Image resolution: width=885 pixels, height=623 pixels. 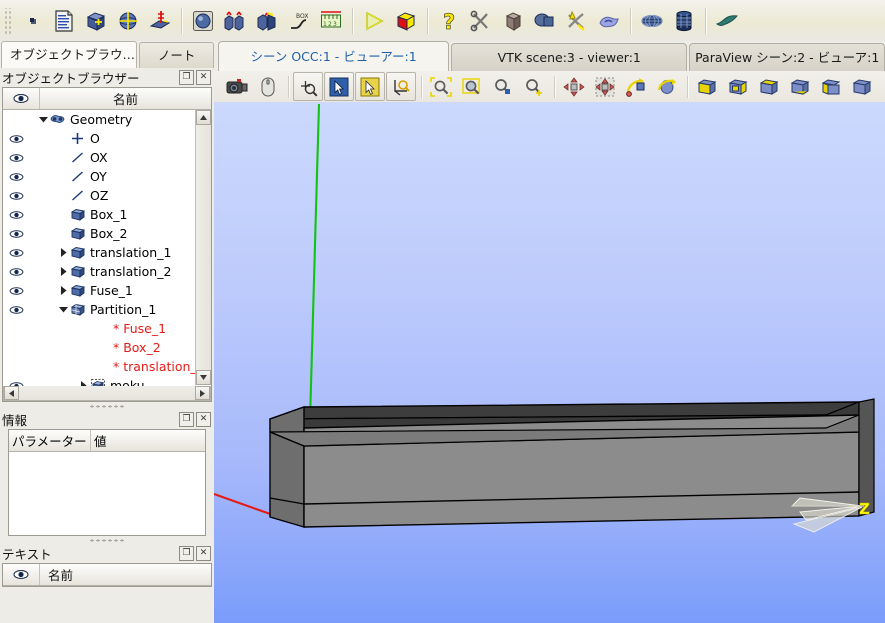 I want to click on object-browser-horizontal-scrollbar, so click(x=107, y=393).